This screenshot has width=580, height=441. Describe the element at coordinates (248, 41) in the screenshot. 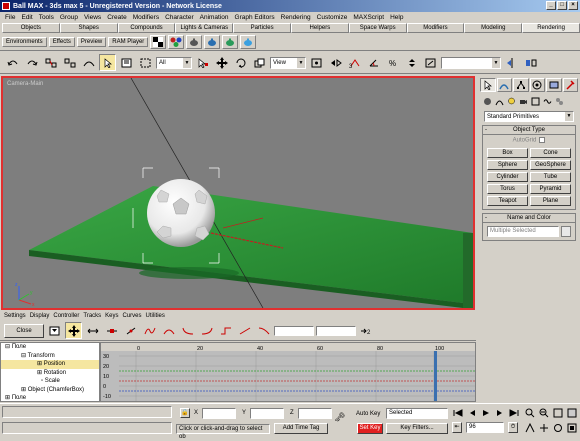

I see `activeshade-icon` at that location.